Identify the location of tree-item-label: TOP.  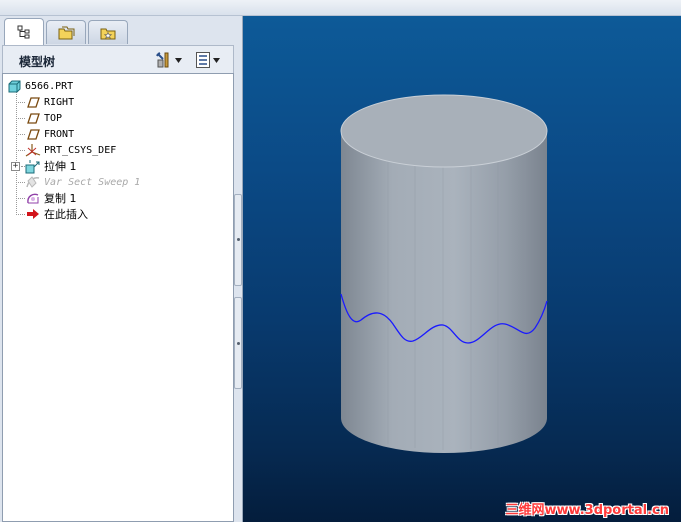
(53, 118).